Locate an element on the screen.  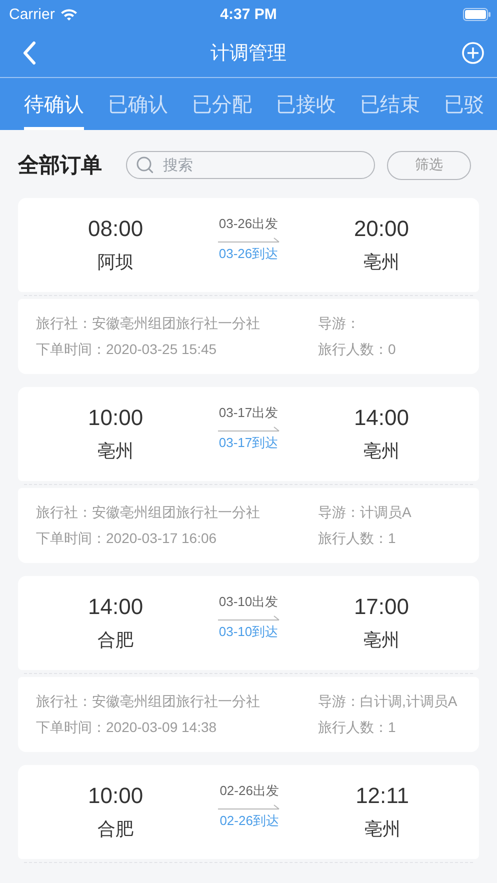
tab: 待确认 is located at coordinates (54, 104).